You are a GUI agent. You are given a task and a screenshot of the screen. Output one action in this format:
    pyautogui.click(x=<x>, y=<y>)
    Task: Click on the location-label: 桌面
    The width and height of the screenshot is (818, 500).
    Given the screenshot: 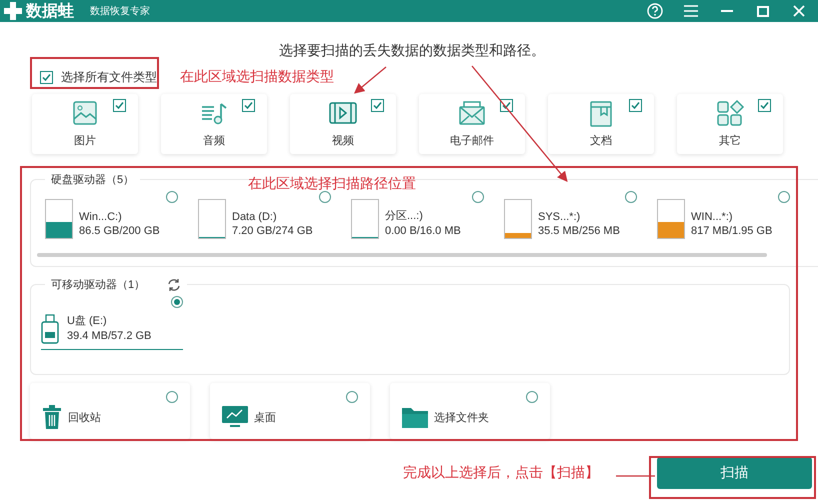 What is the action you would take?
    pyautogui.click(x=265, y=417)
    